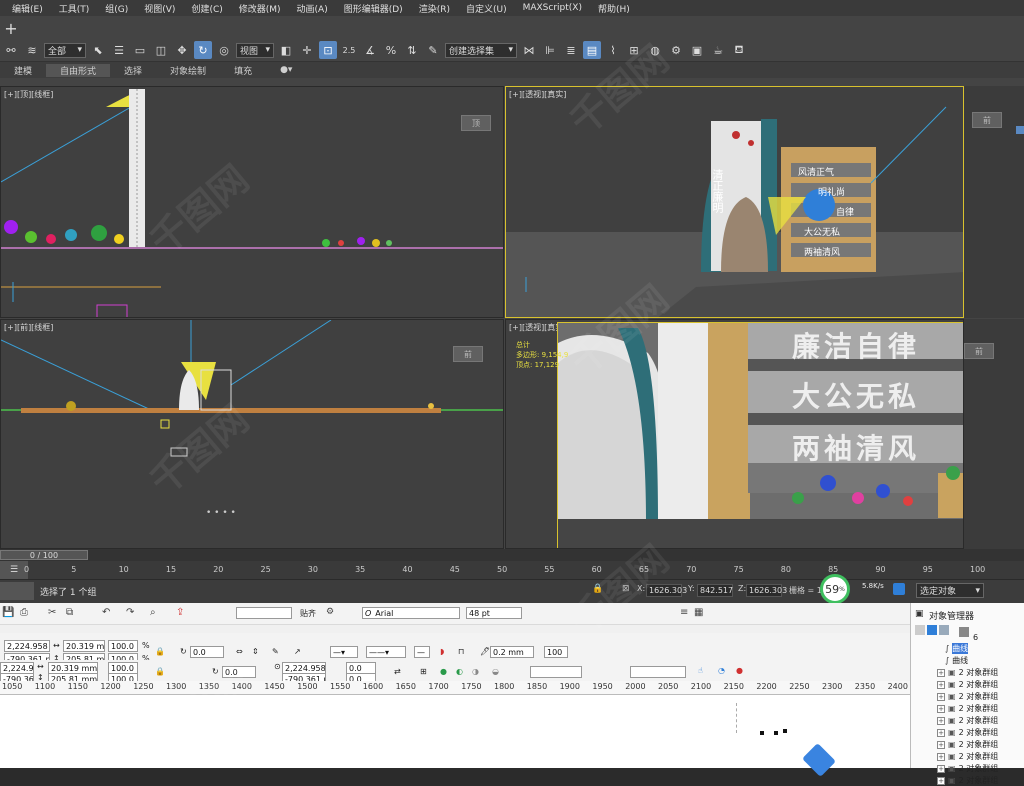  What do you see at coordinates (255, 50) in the screenshot?
I see `ref-coord-dropdown: 视图 ▾` at bounding box center [255, 50].